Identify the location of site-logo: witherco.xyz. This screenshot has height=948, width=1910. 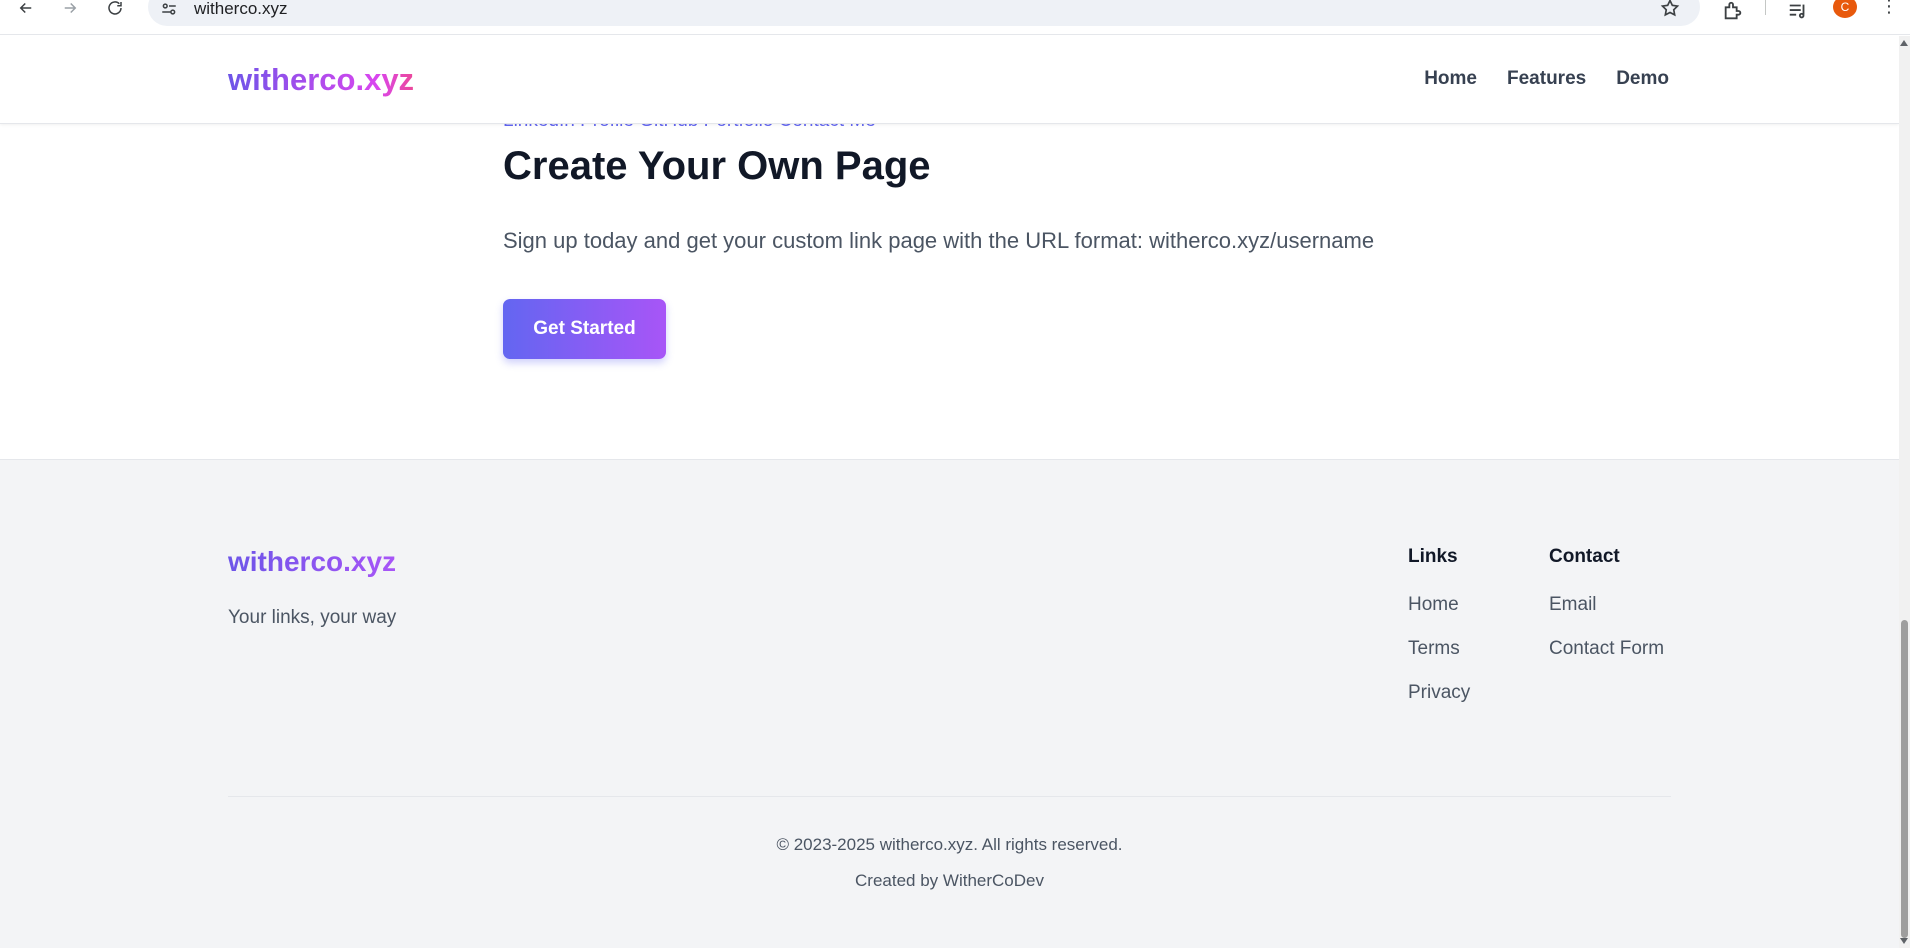
(321, 80).